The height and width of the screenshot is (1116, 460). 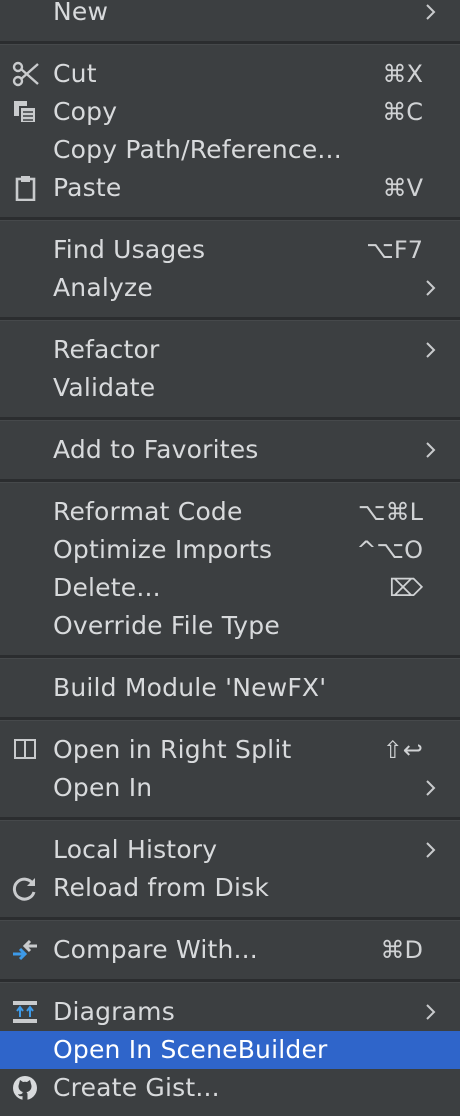 I want to click on menu-item-shortcut: ⇧↩, so click(x=402, y=750).